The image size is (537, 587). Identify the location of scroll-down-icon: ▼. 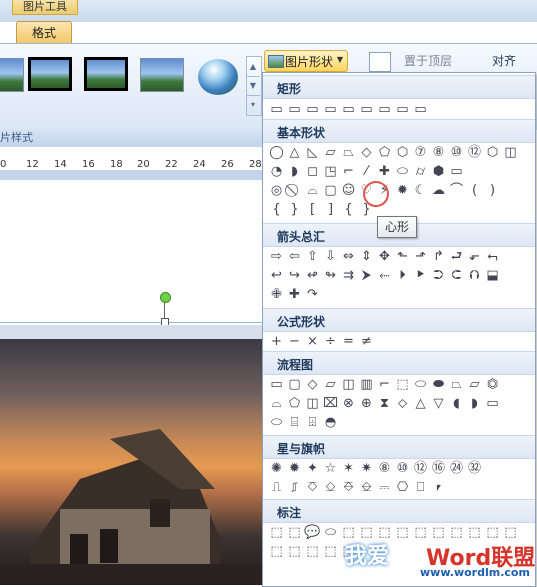
(253, 86).